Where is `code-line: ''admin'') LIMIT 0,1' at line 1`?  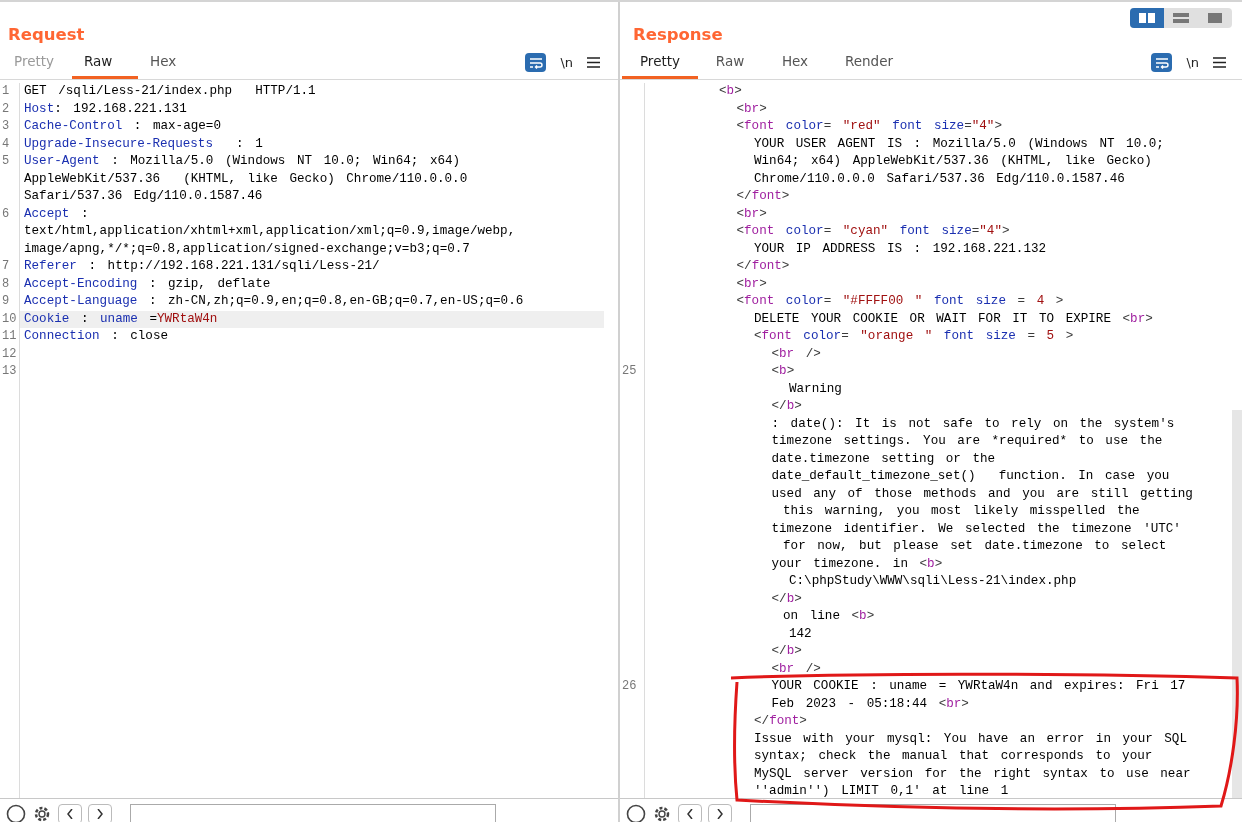
code-line: ''admin'') LIMIT 0,1' at line 1 is located at coordinates (881, 790).